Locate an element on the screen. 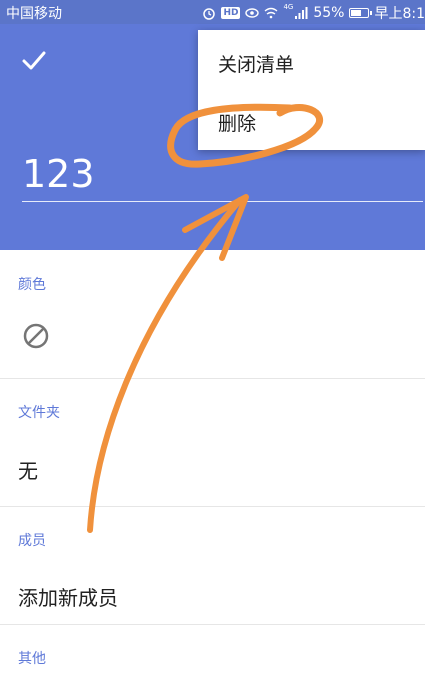 The width and height of the screenshot is (425, 688). status-bar: 中国移动 HD 4G 55% 早上8:1 is located at coordinates (212, 12).